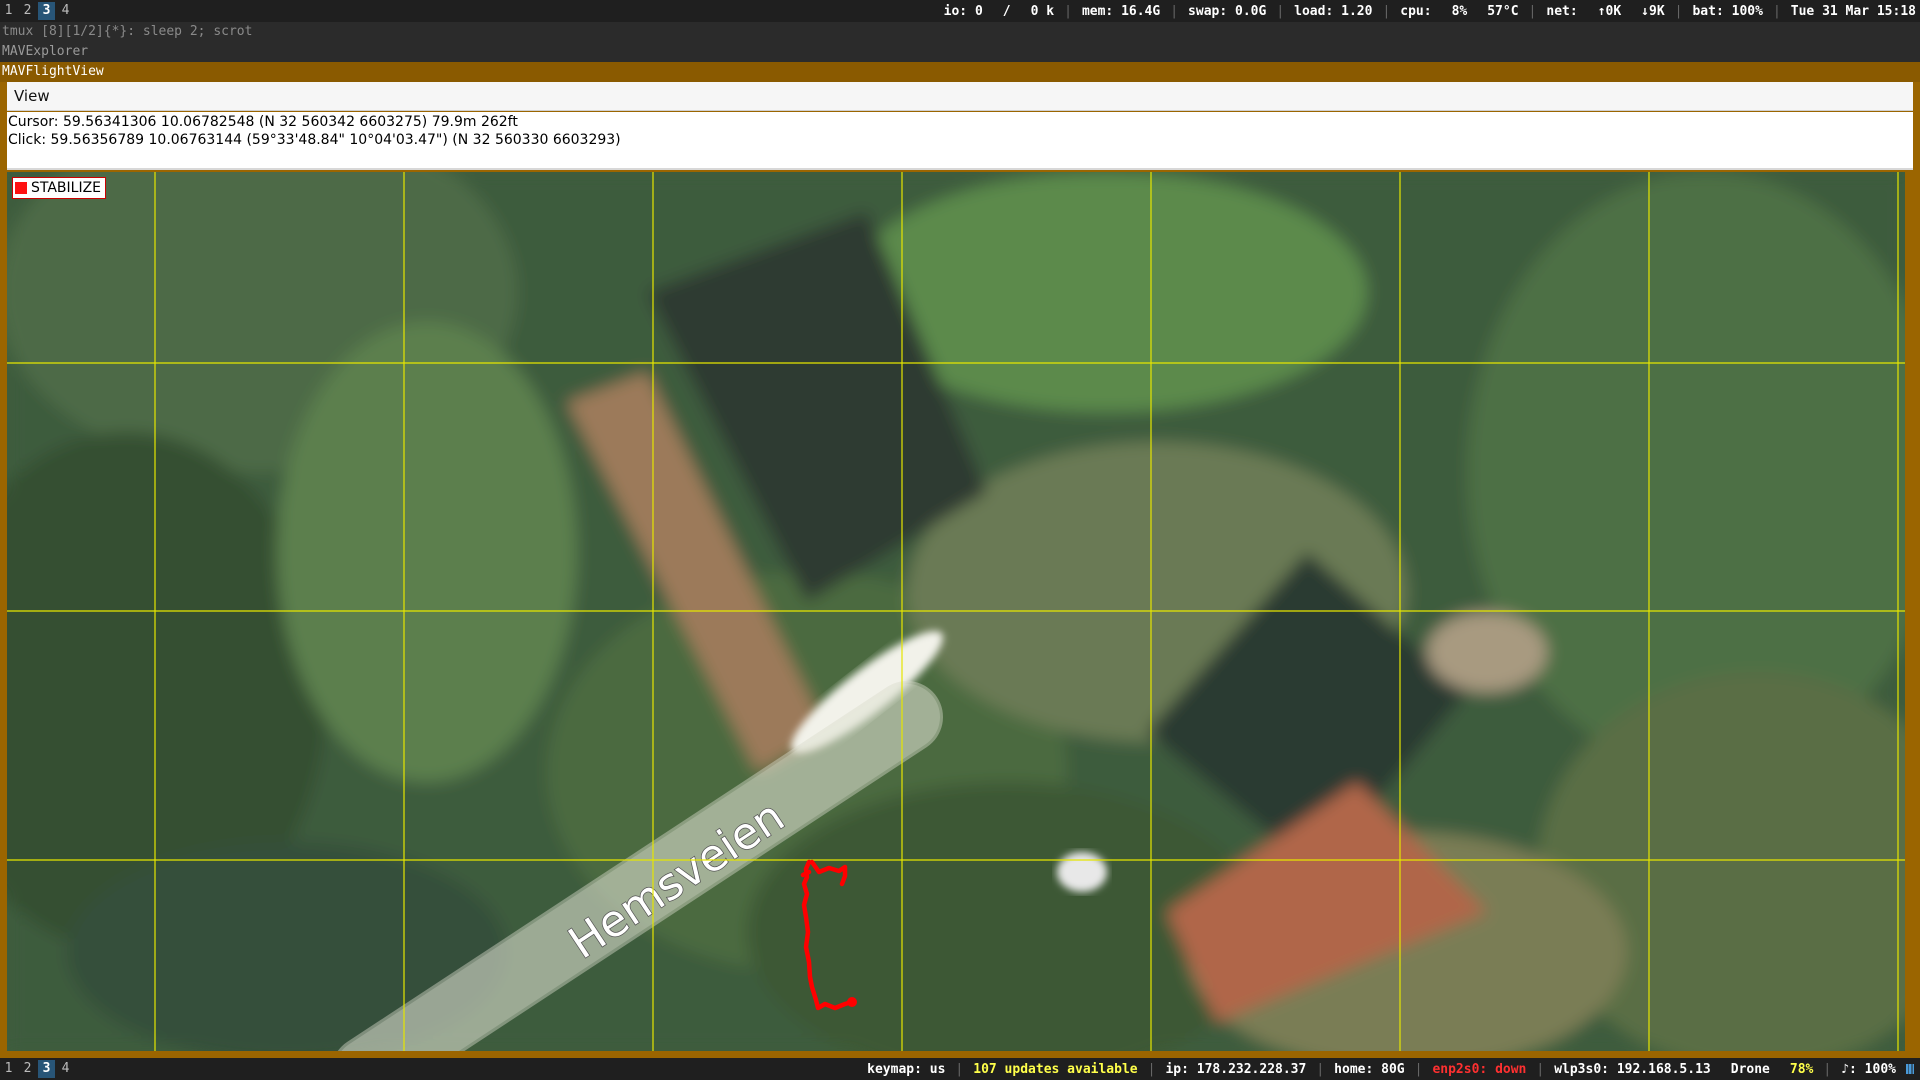  I want to click on ethernet-status: enp2s0: down, so click(1479, 1069).